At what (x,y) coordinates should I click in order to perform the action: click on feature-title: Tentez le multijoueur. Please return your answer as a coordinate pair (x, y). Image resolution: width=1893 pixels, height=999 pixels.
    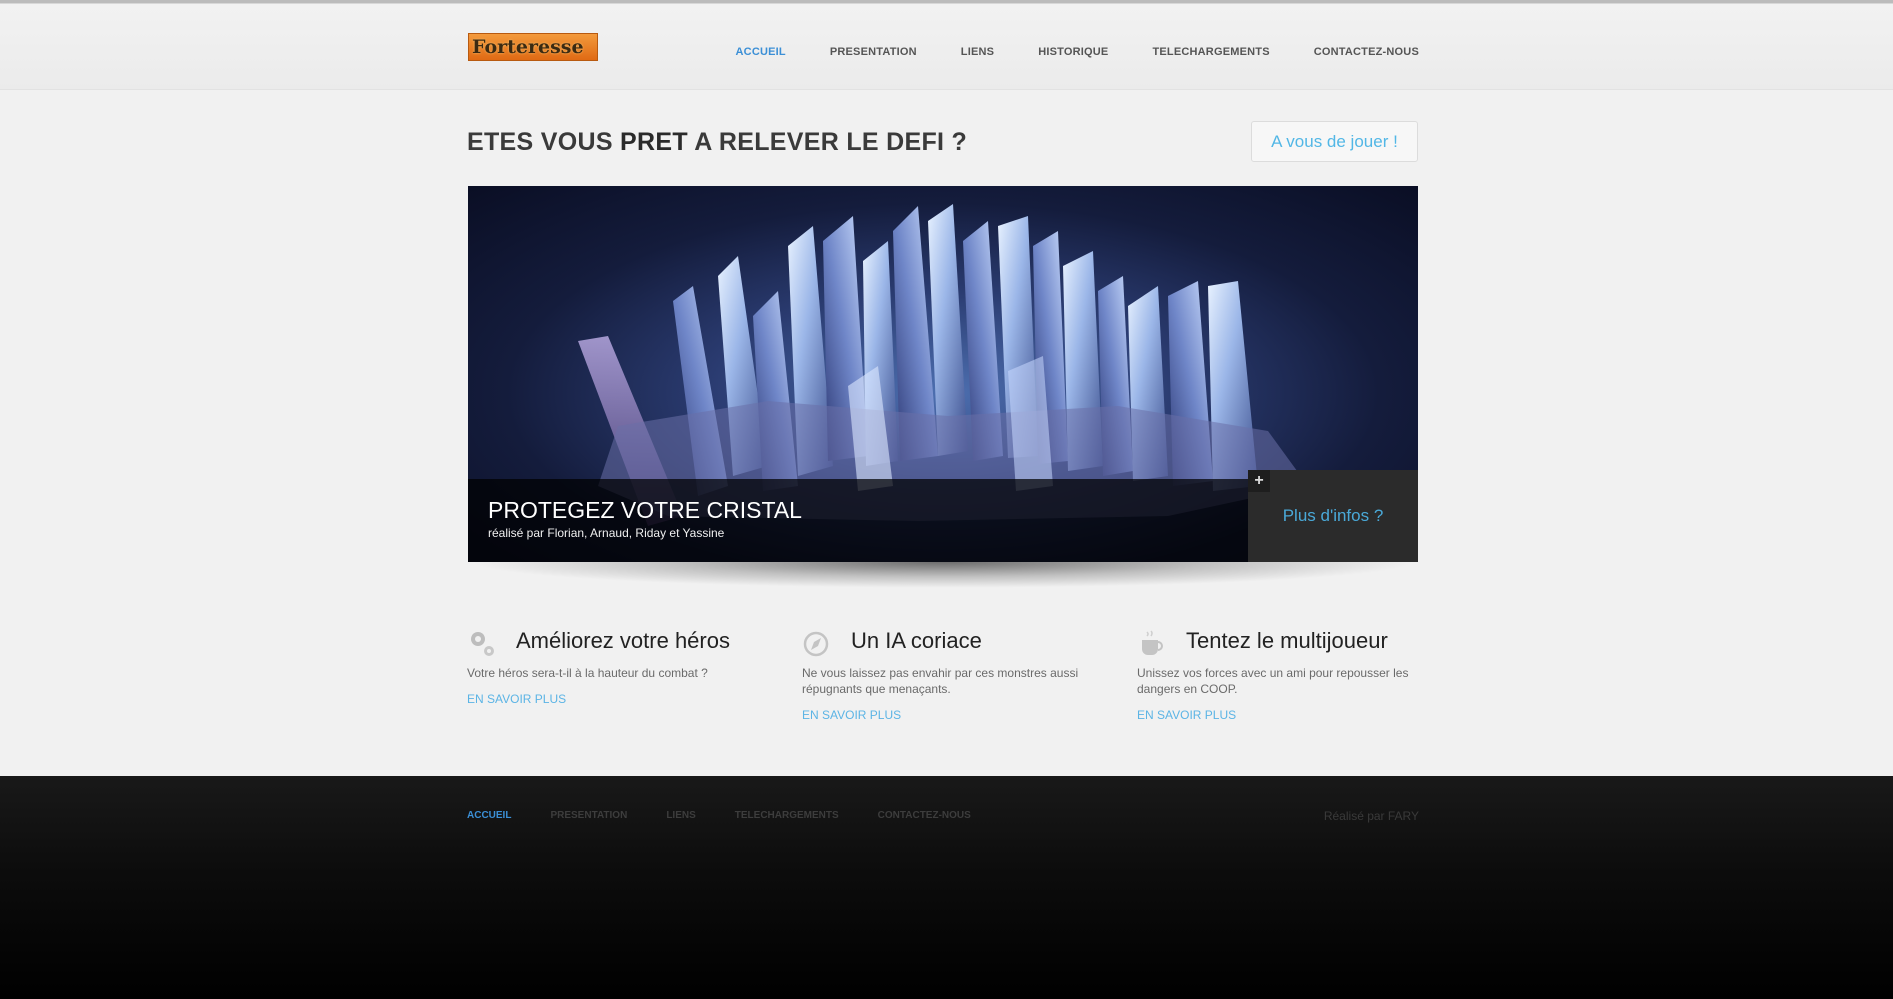
    Looking at the image, I should click on (1287, 640).